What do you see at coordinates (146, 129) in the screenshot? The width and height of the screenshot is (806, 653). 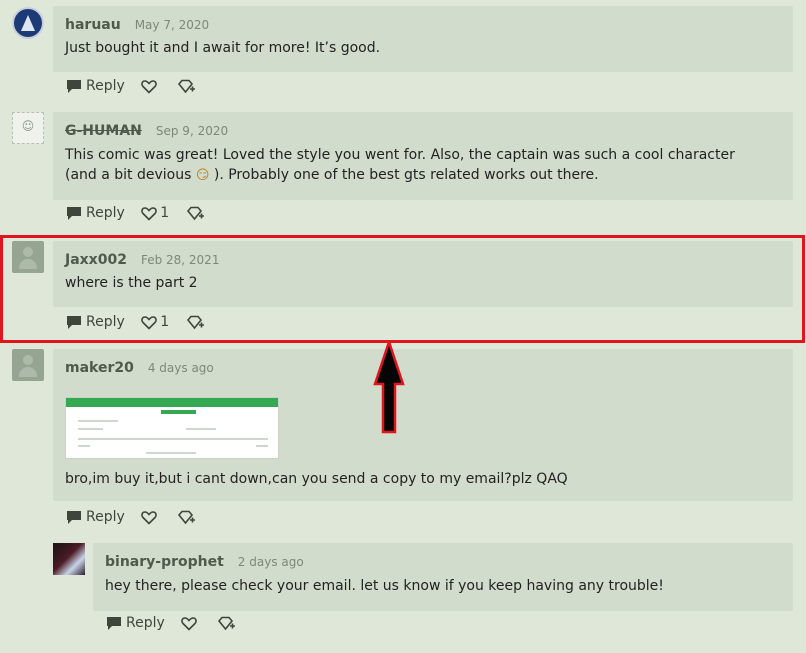 I see `comment-meta: G-HUMAN Sep 9, 2020` at bounding box center [146, 129].